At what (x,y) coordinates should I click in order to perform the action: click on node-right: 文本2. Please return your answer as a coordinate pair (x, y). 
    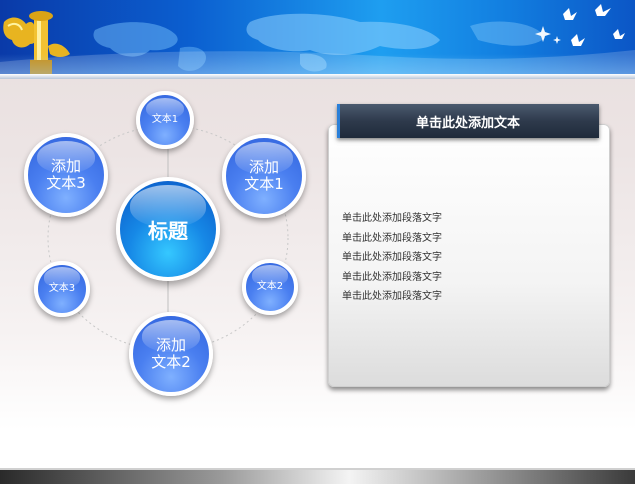
    Looking at the image, I should click on (270, 287).